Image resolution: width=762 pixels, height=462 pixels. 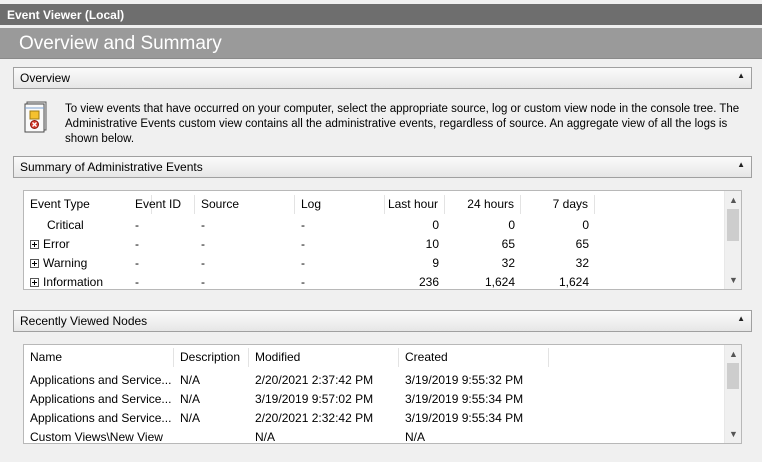 I want to click on node-modified: 2/20/2021 2:37:42 PM, so click(x=314, y=380).